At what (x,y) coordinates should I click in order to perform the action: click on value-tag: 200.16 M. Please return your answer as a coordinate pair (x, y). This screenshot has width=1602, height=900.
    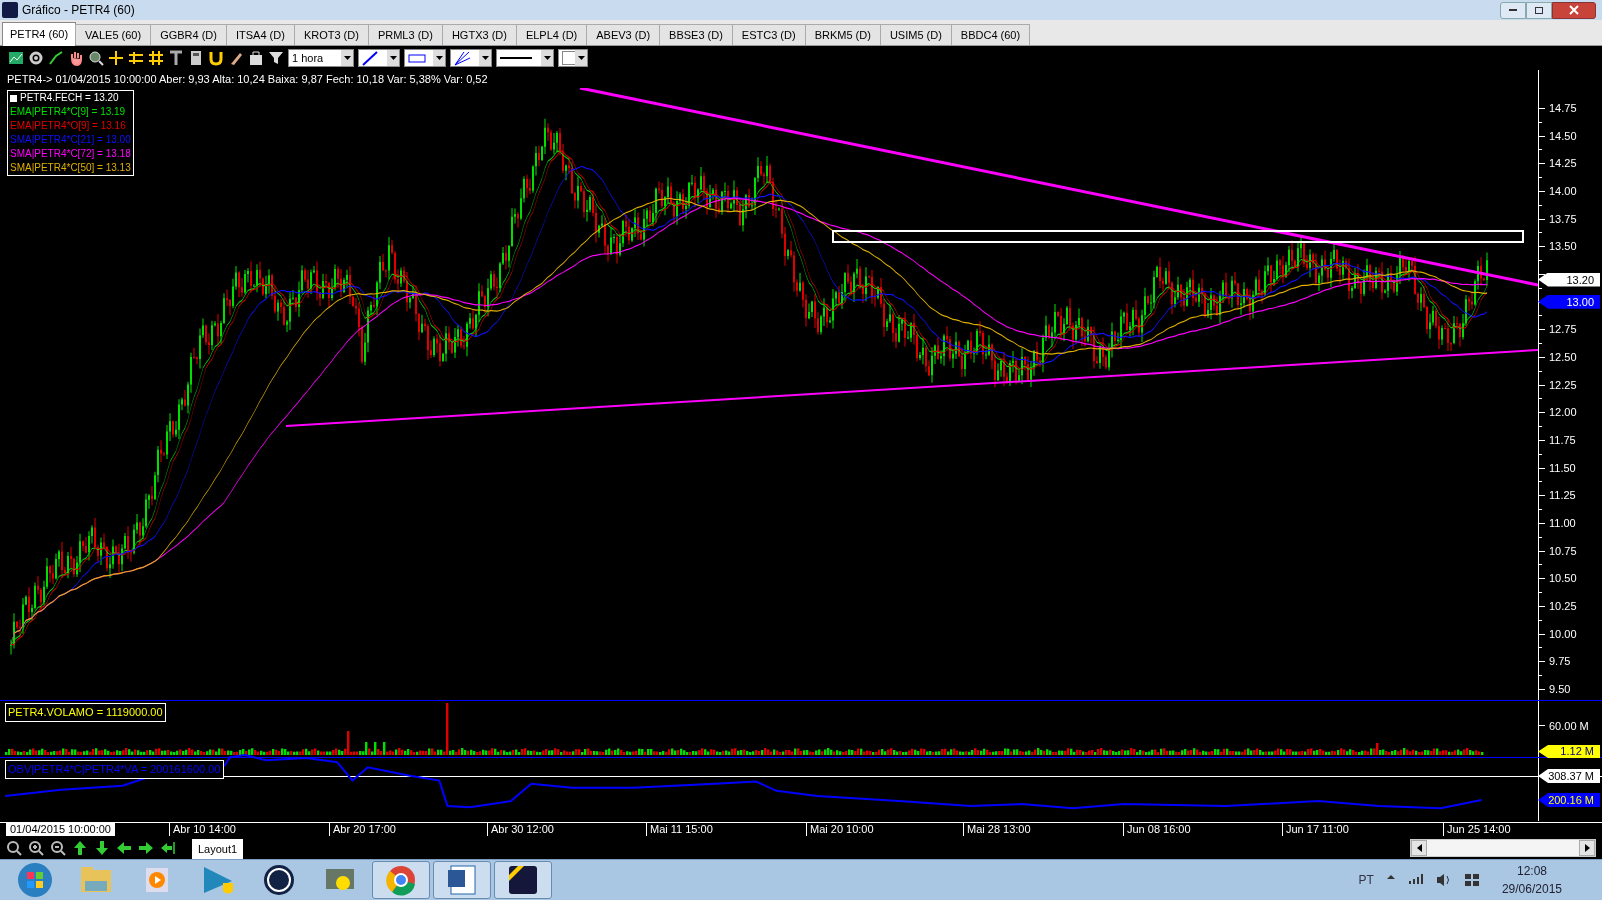
    Looking at the image, I should click on (1569, 800).